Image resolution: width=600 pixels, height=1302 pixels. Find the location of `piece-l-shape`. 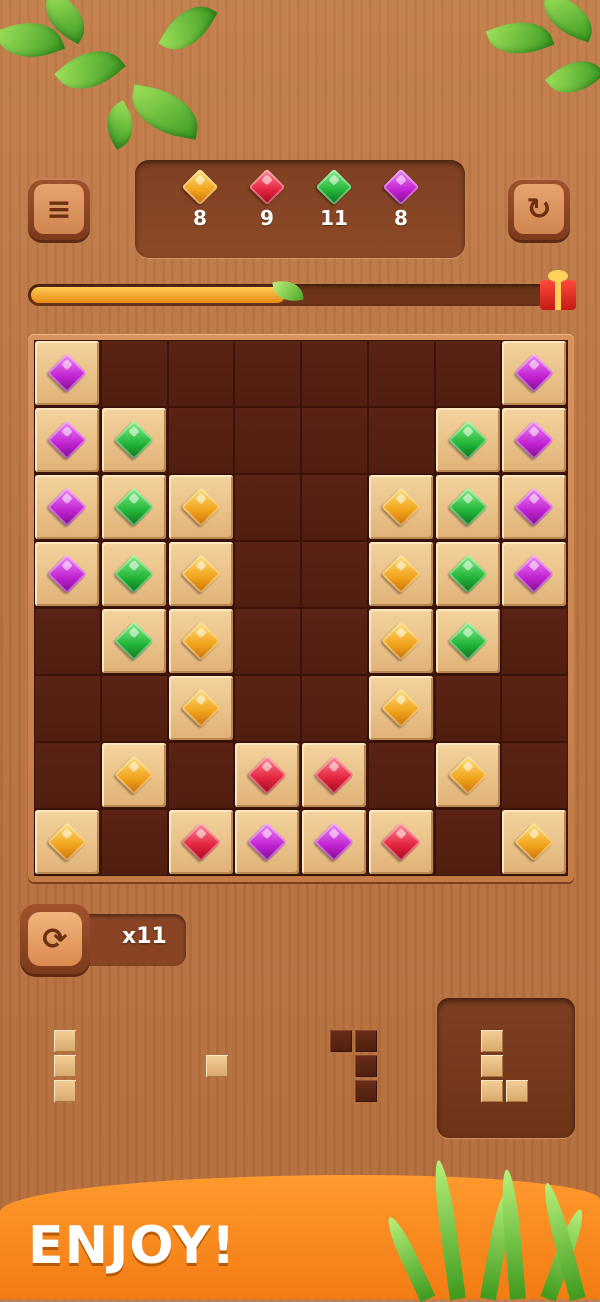

piece-l-shape is located at coordinates (505, 1068).